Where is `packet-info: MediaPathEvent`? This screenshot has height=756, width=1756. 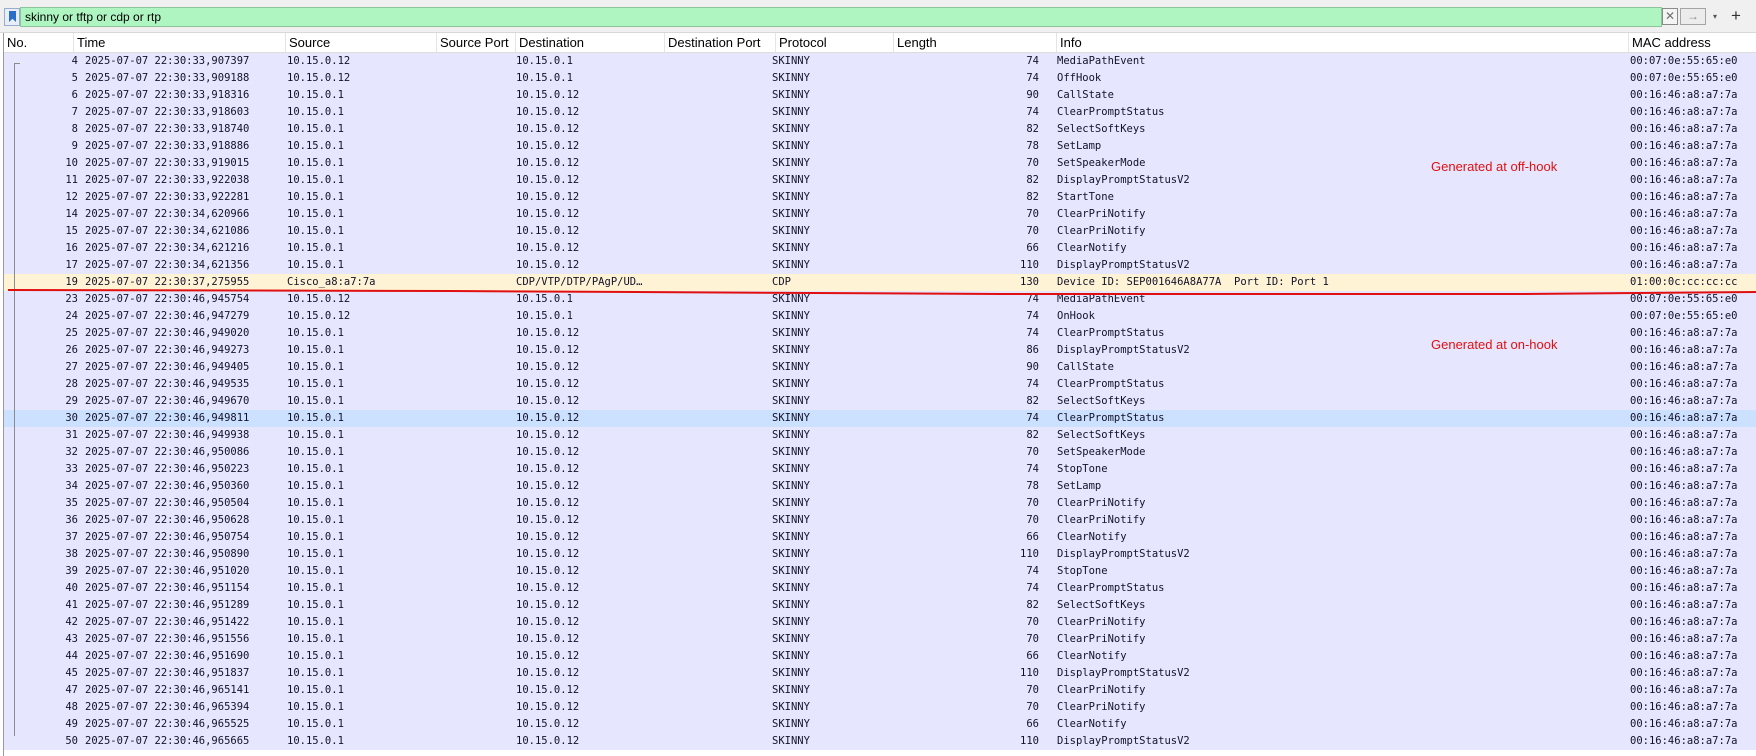
packet-info: MediaPathEvent is located at coordinates (1101, 299).